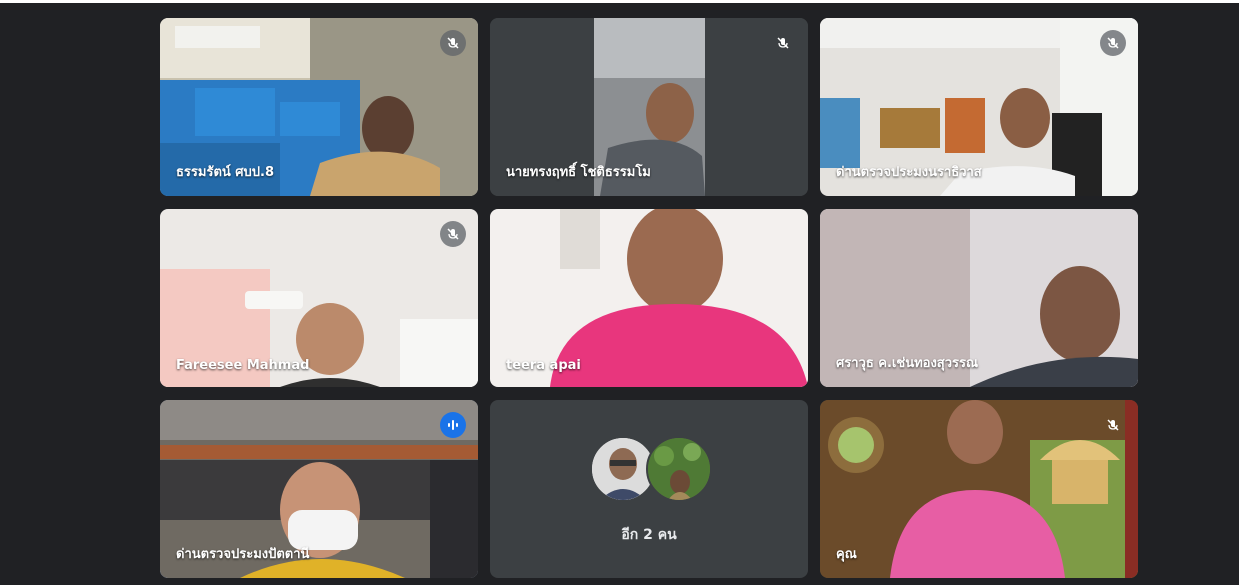 The height and width of the screenshot is (585, 1239). I want to click on video-feed, so click(979, 489).